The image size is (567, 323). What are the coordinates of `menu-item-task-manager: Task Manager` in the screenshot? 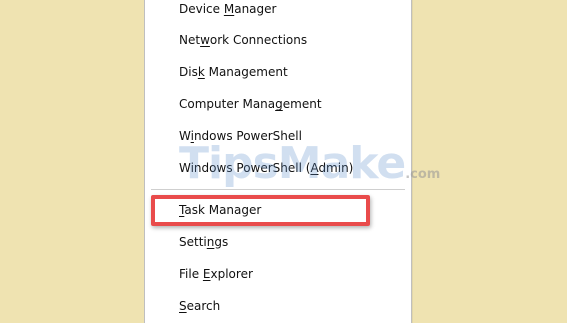 It's located at (220, 210).